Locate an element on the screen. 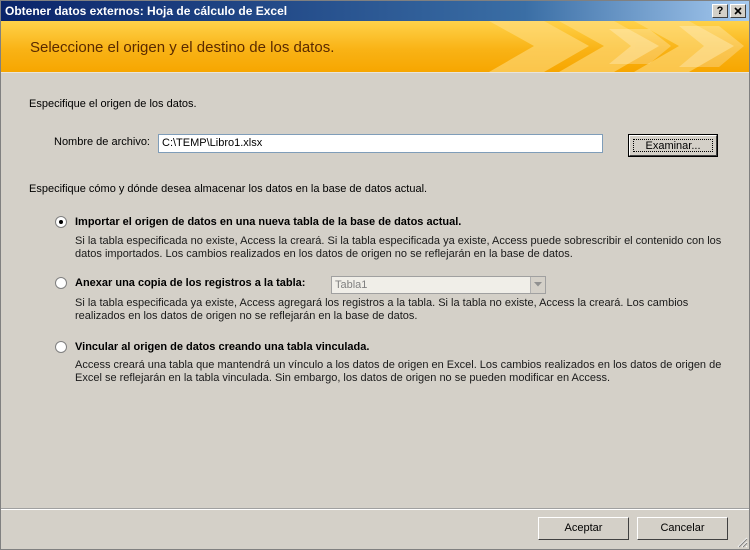 This screenshot has width=750, height=550. footer-separator is located at coordinates (375, 509).